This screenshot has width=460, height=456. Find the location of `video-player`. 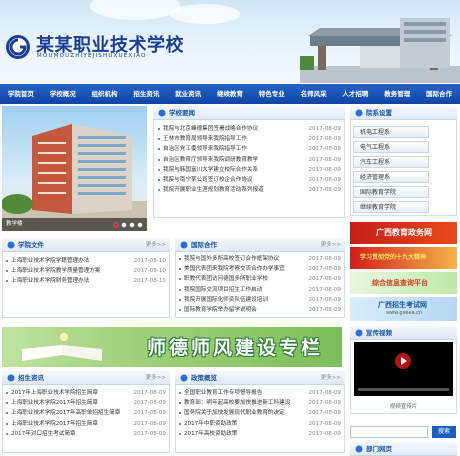

video-player is located at coordinates (403, 369).